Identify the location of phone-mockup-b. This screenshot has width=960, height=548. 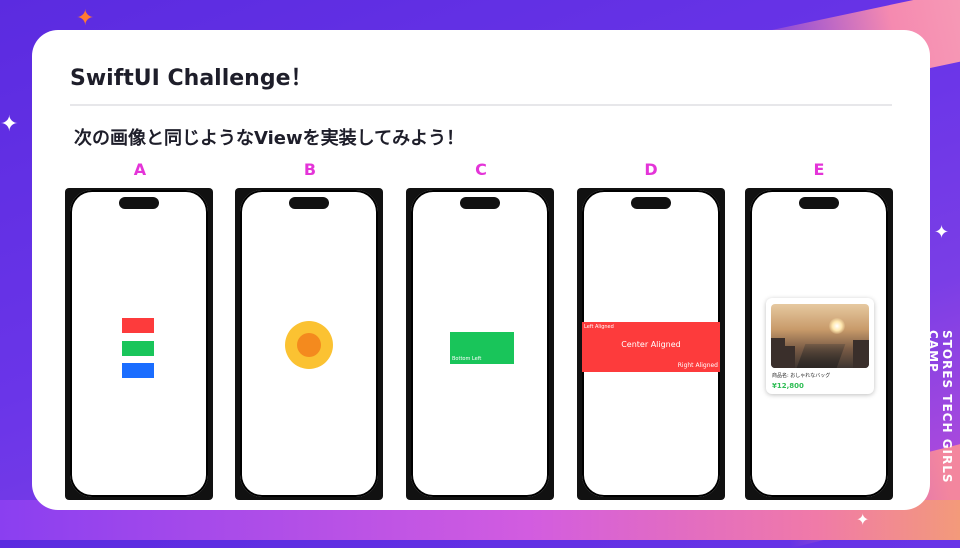
(309, 344).